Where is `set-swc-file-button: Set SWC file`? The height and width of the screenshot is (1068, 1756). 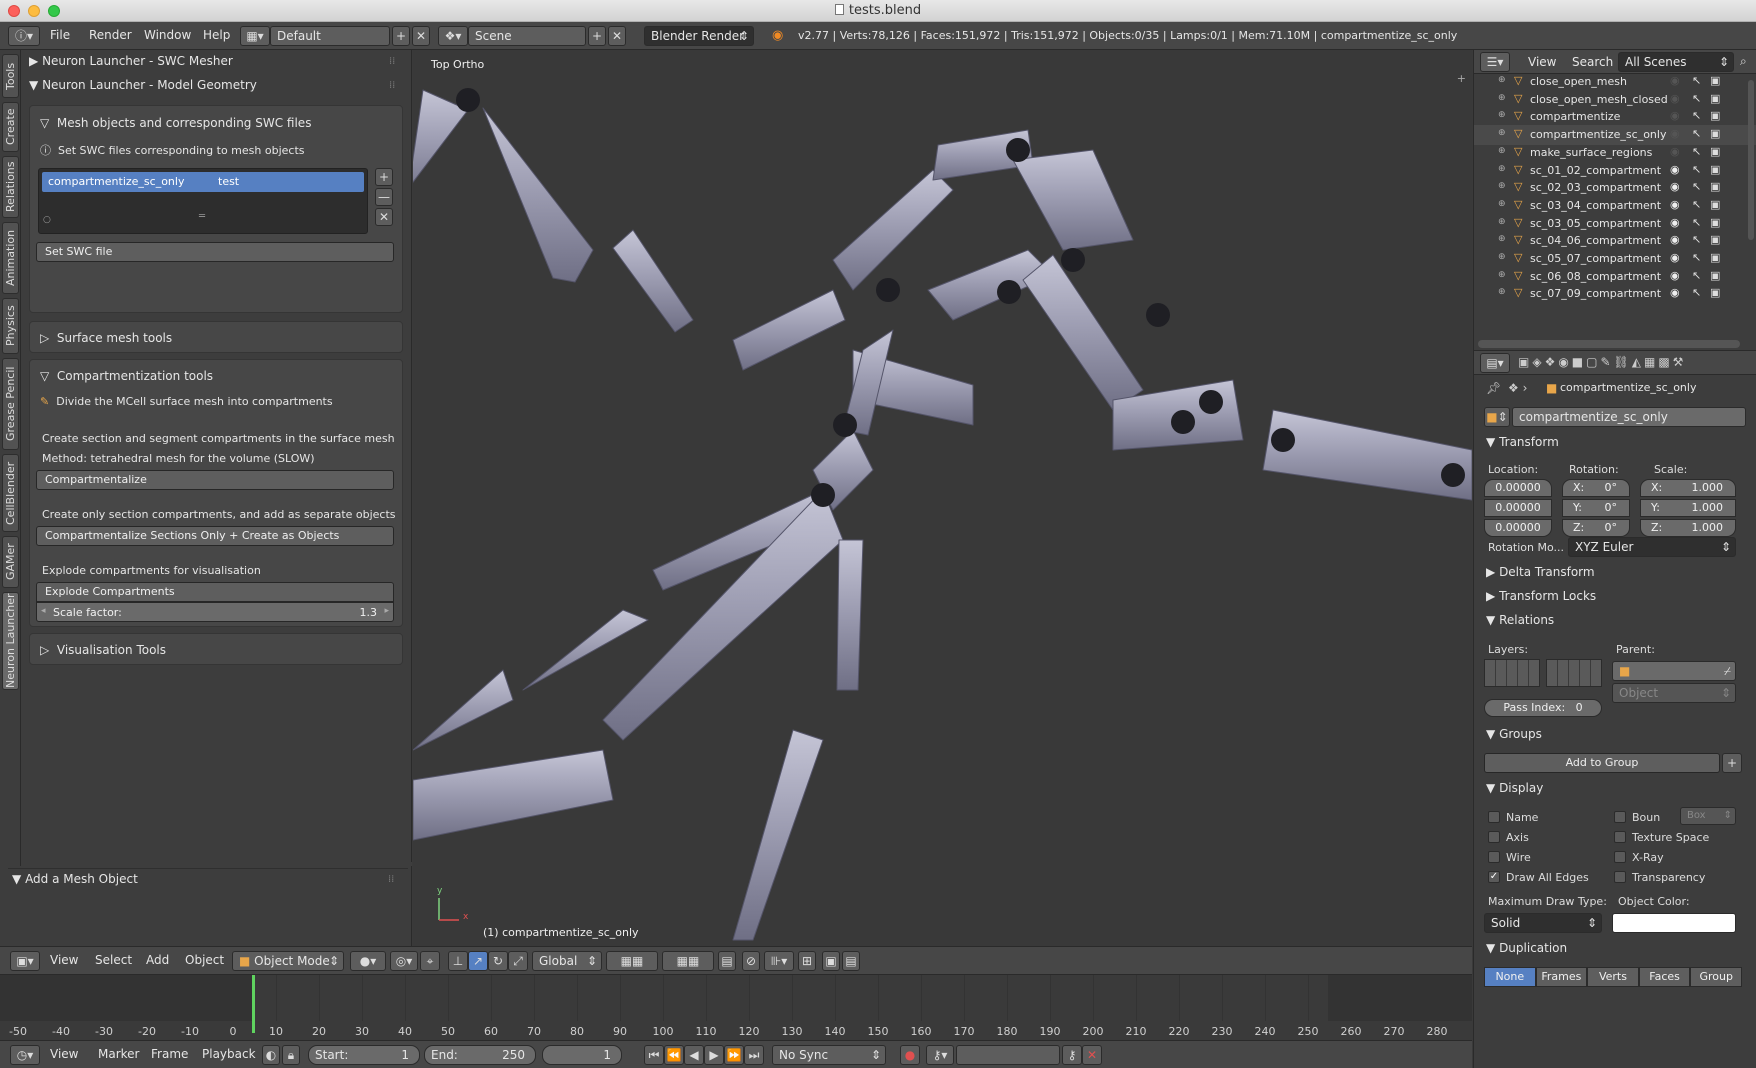
set-swc-file-button: Set SWC file is located at coordinates (215, 252).